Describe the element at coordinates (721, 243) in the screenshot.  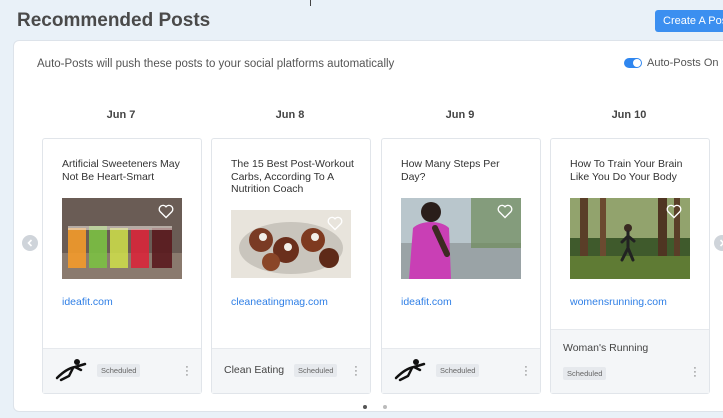
I see `chevron-right-icon` at that location.